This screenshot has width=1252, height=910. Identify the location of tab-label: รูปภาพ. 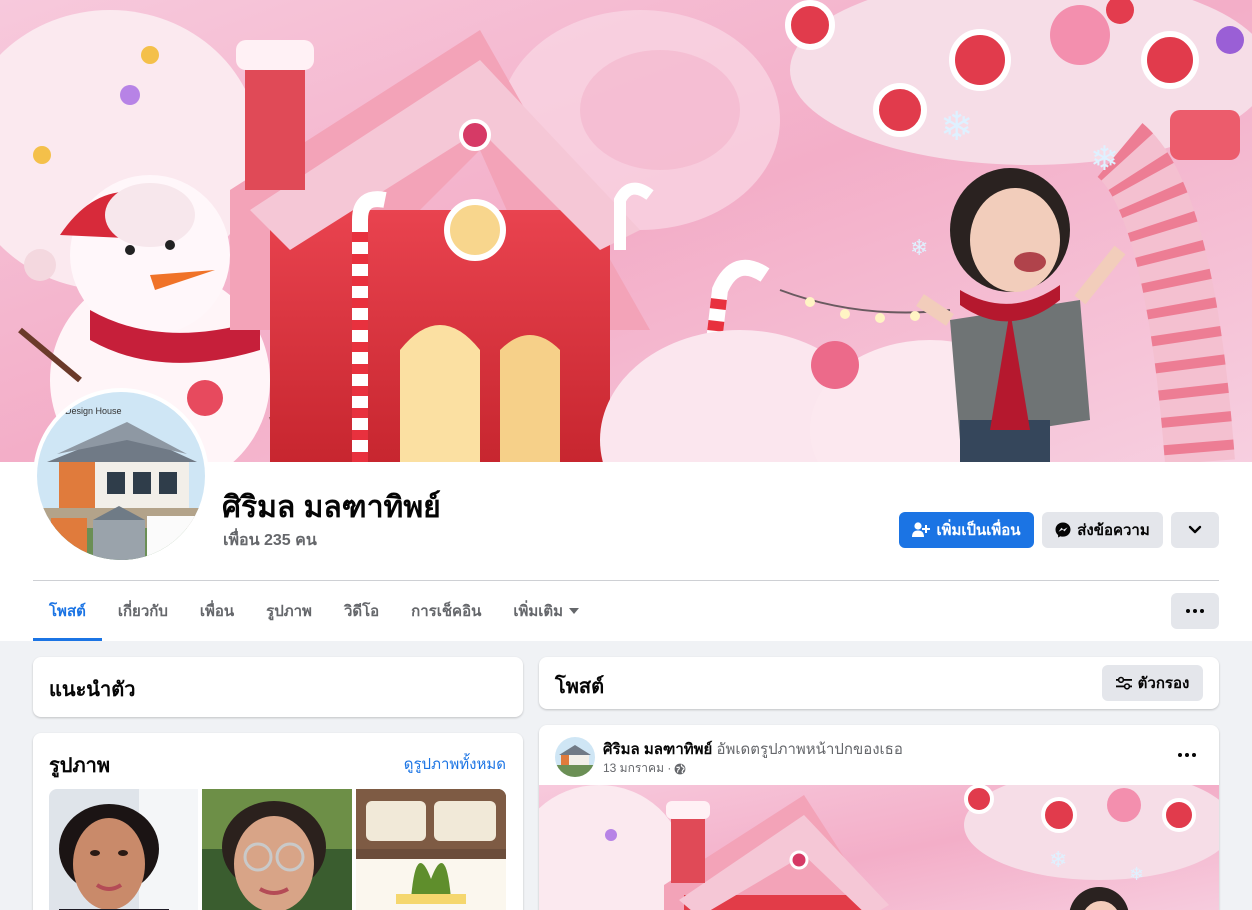
(289, 611).